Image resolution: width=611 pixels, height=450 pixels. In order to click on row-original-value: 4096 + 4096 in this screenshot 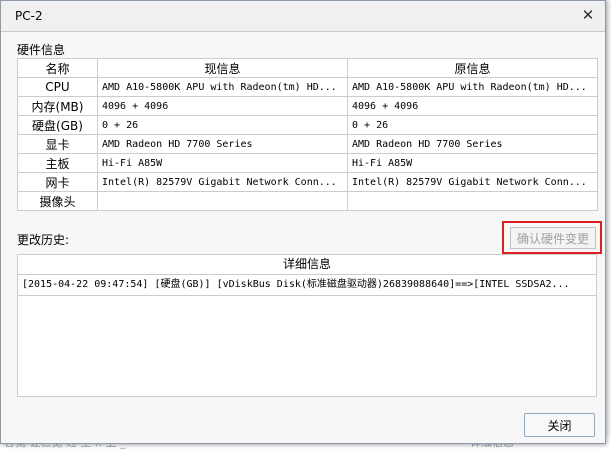, I will do `click(472, 106)`.